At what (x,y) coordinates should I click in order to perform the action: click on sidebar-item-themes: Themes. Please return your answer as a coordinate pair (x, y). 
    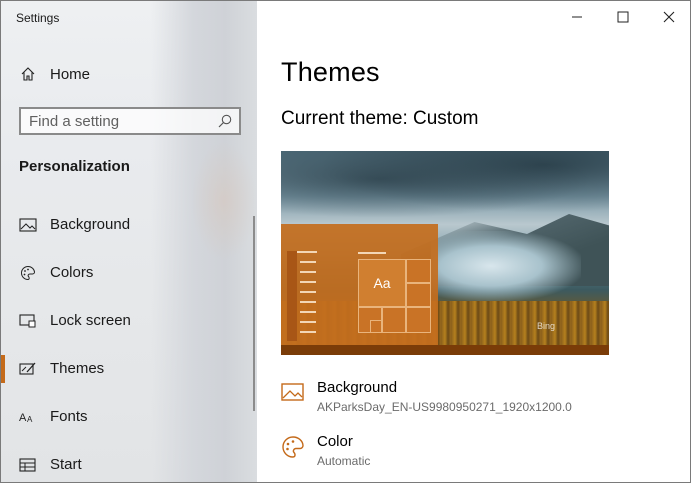
    Looking at the image, I should click on (126, 369).